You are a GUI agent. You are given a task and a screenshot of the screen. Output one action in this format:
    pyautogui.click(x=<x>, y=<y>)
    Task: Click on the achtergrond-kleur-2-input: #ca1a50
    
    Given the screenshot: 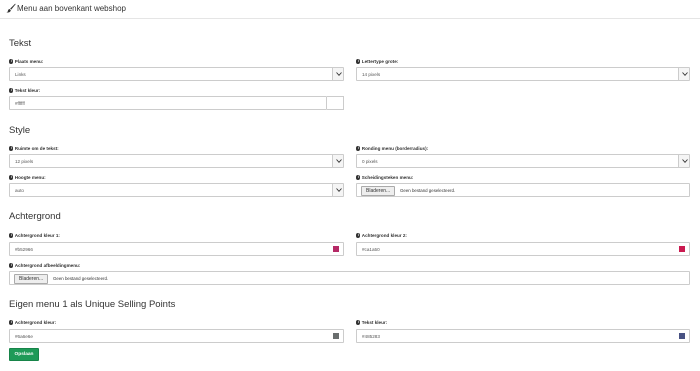 What is the action you would take?
    pyautogui.click(x=523, y=249)
    